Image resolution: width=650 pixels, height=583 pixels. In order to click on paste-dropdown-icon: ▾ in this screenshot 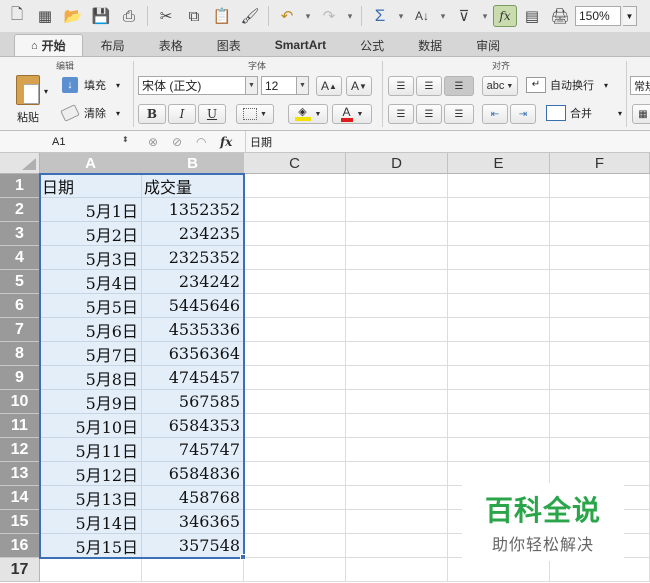, I will do `click(46, 91)`.